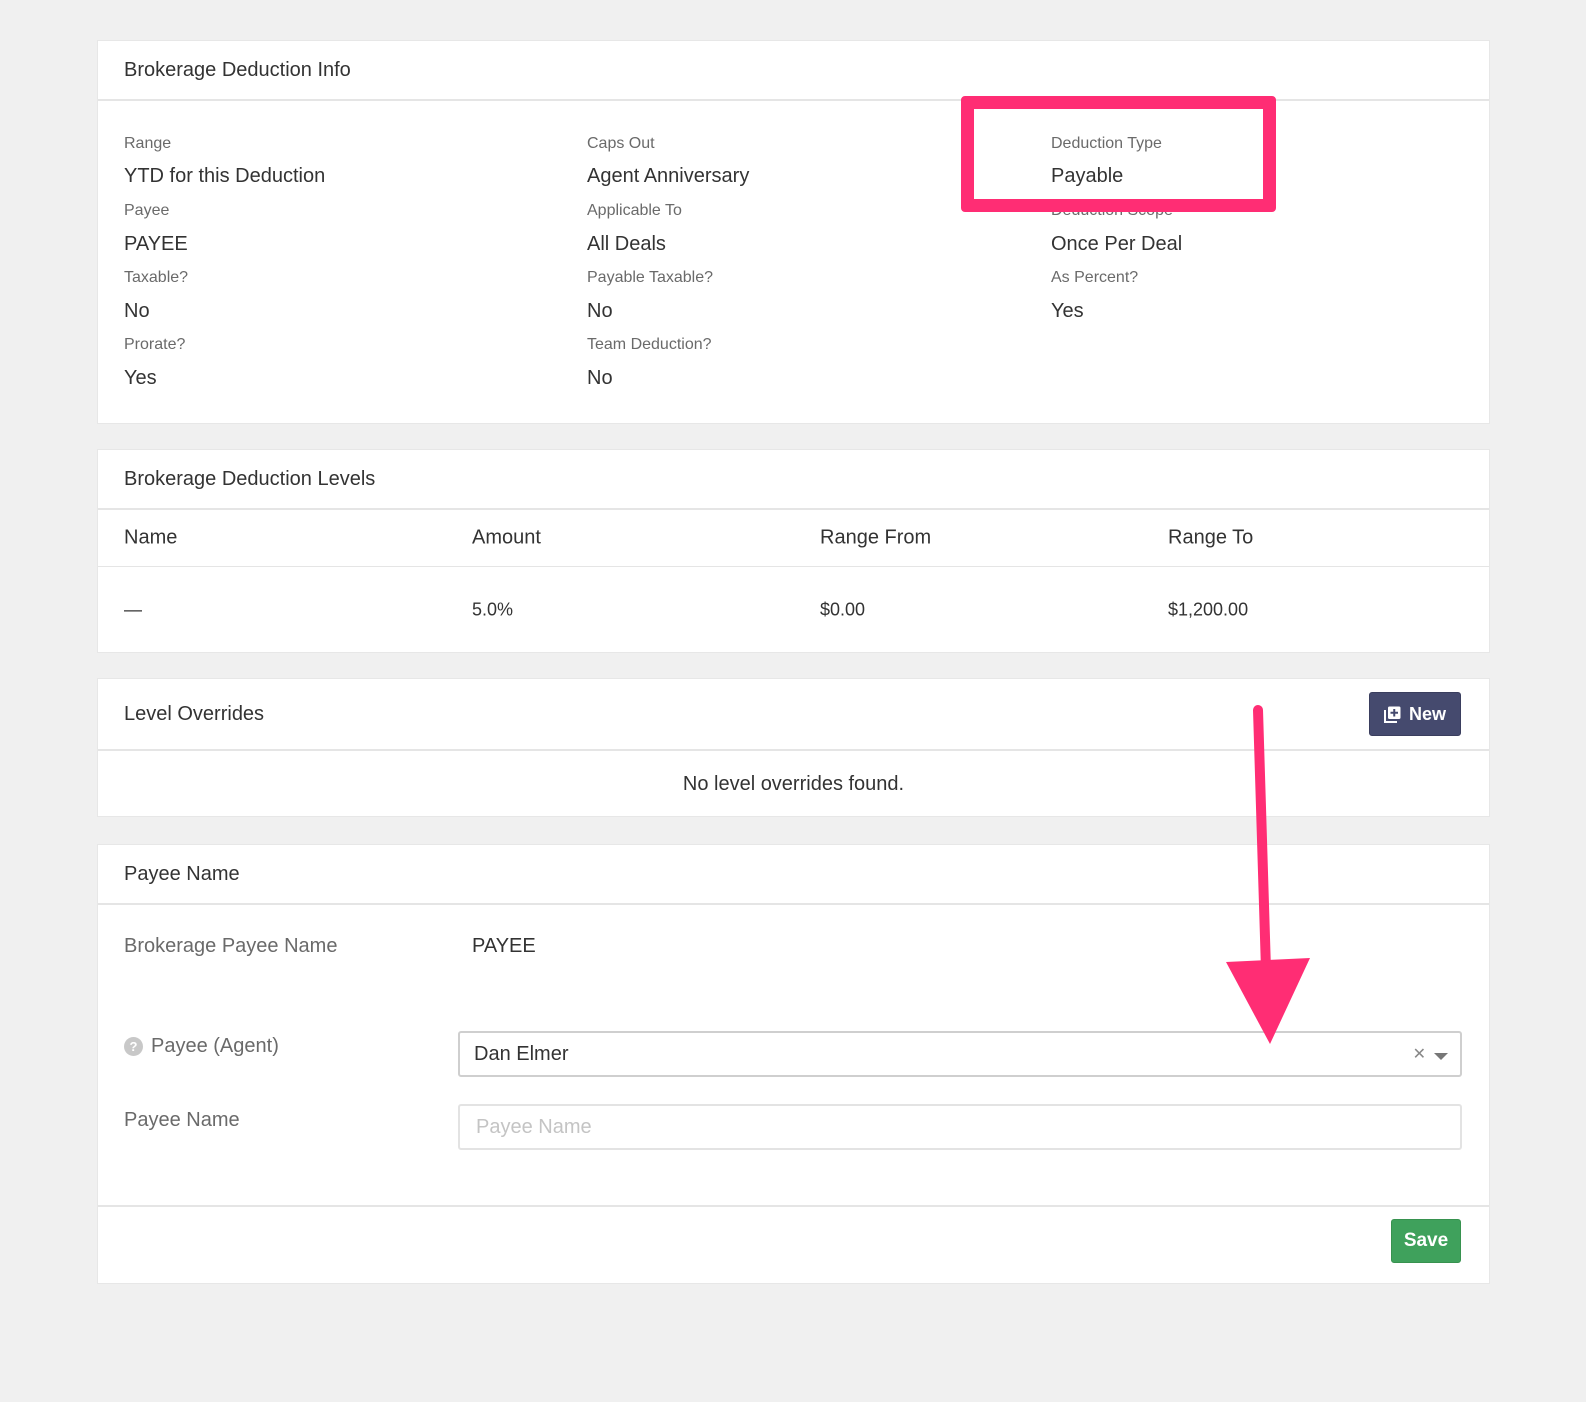  I want to click on team-deduction-label: Team Deduction?, so click(649, 344).